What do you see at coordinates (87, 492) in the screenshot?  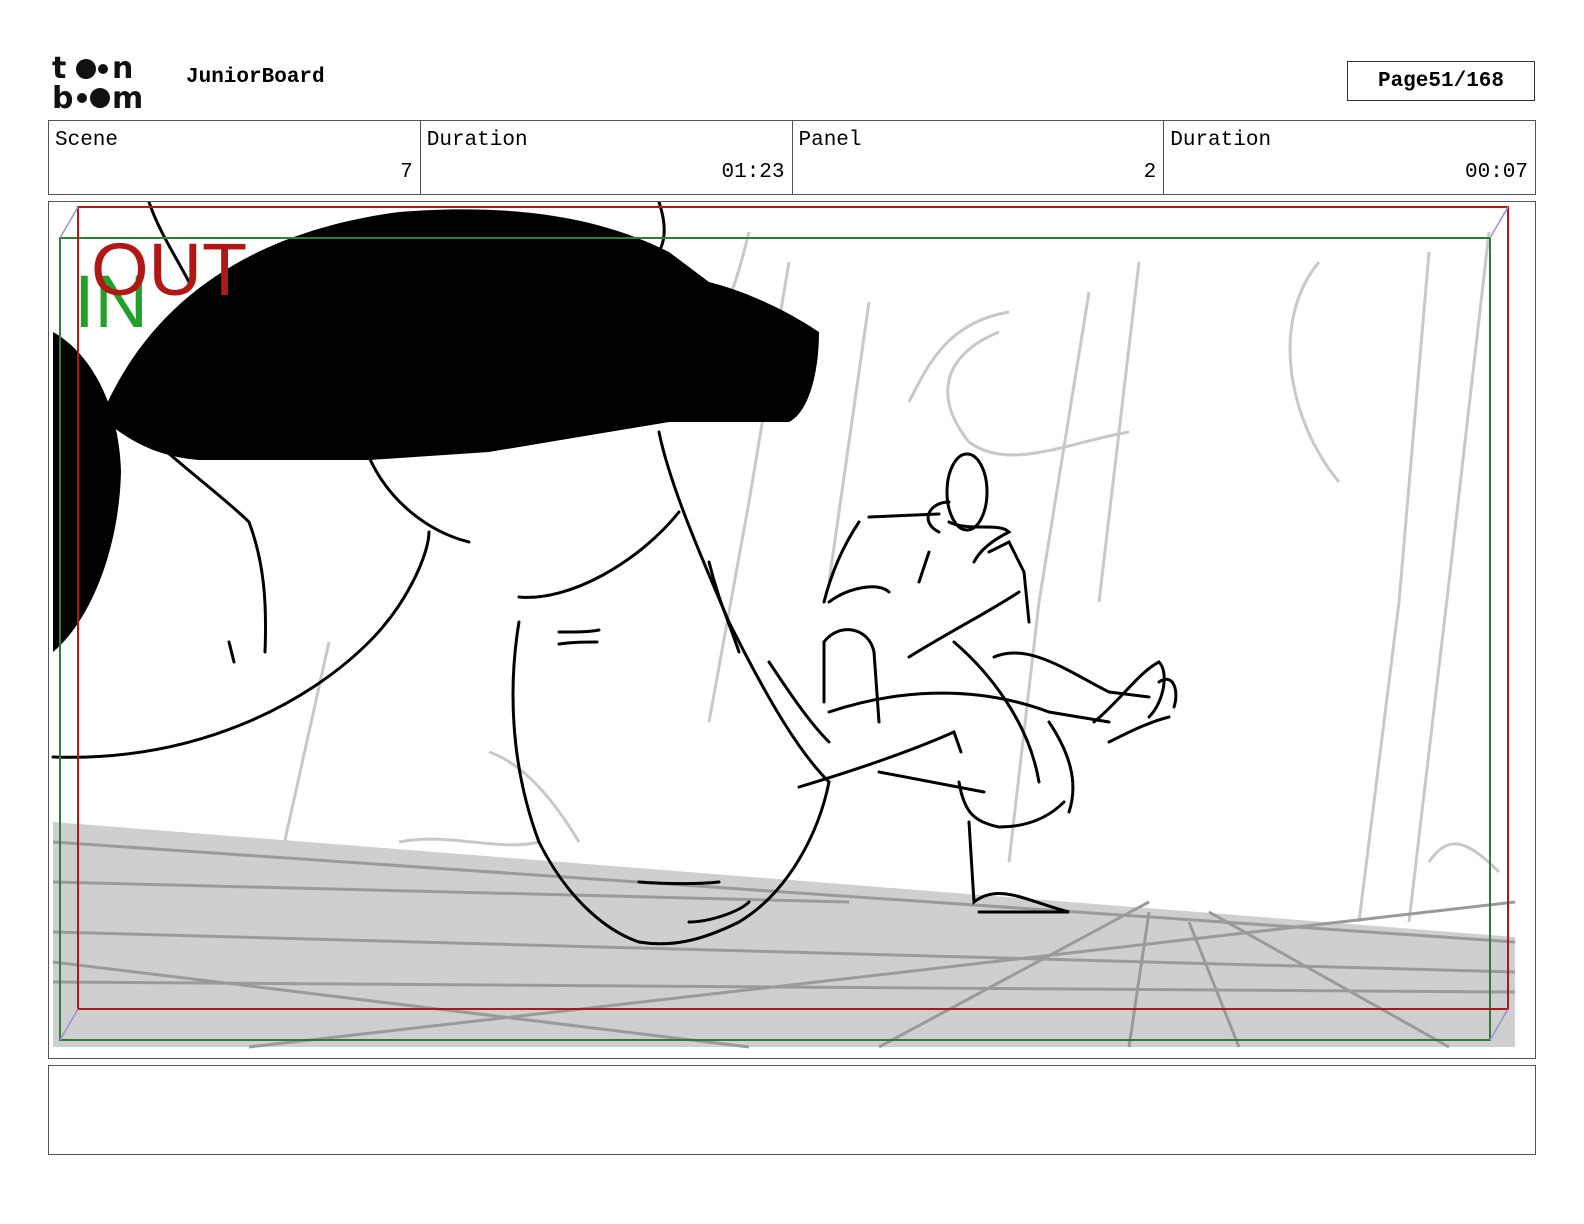 I see `hair-shape` at bounding box center [87, 492].